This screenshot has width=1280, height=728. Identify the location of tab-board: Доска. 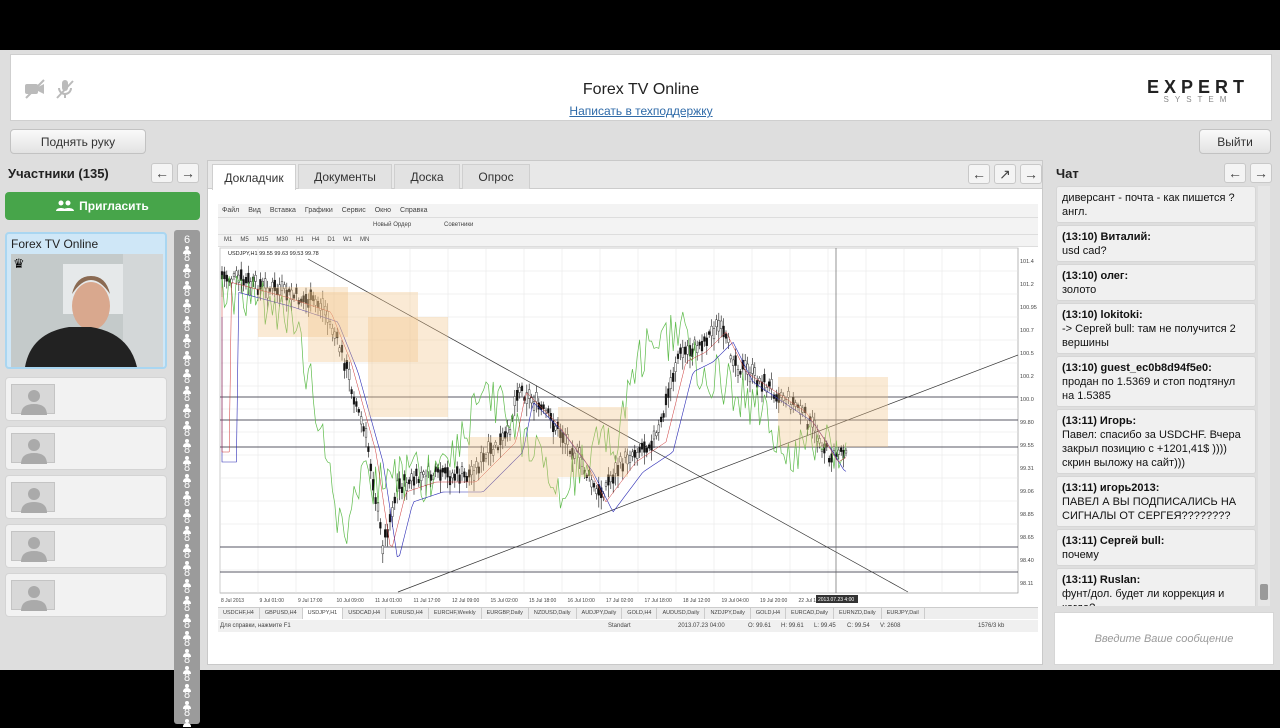
(427, 176).